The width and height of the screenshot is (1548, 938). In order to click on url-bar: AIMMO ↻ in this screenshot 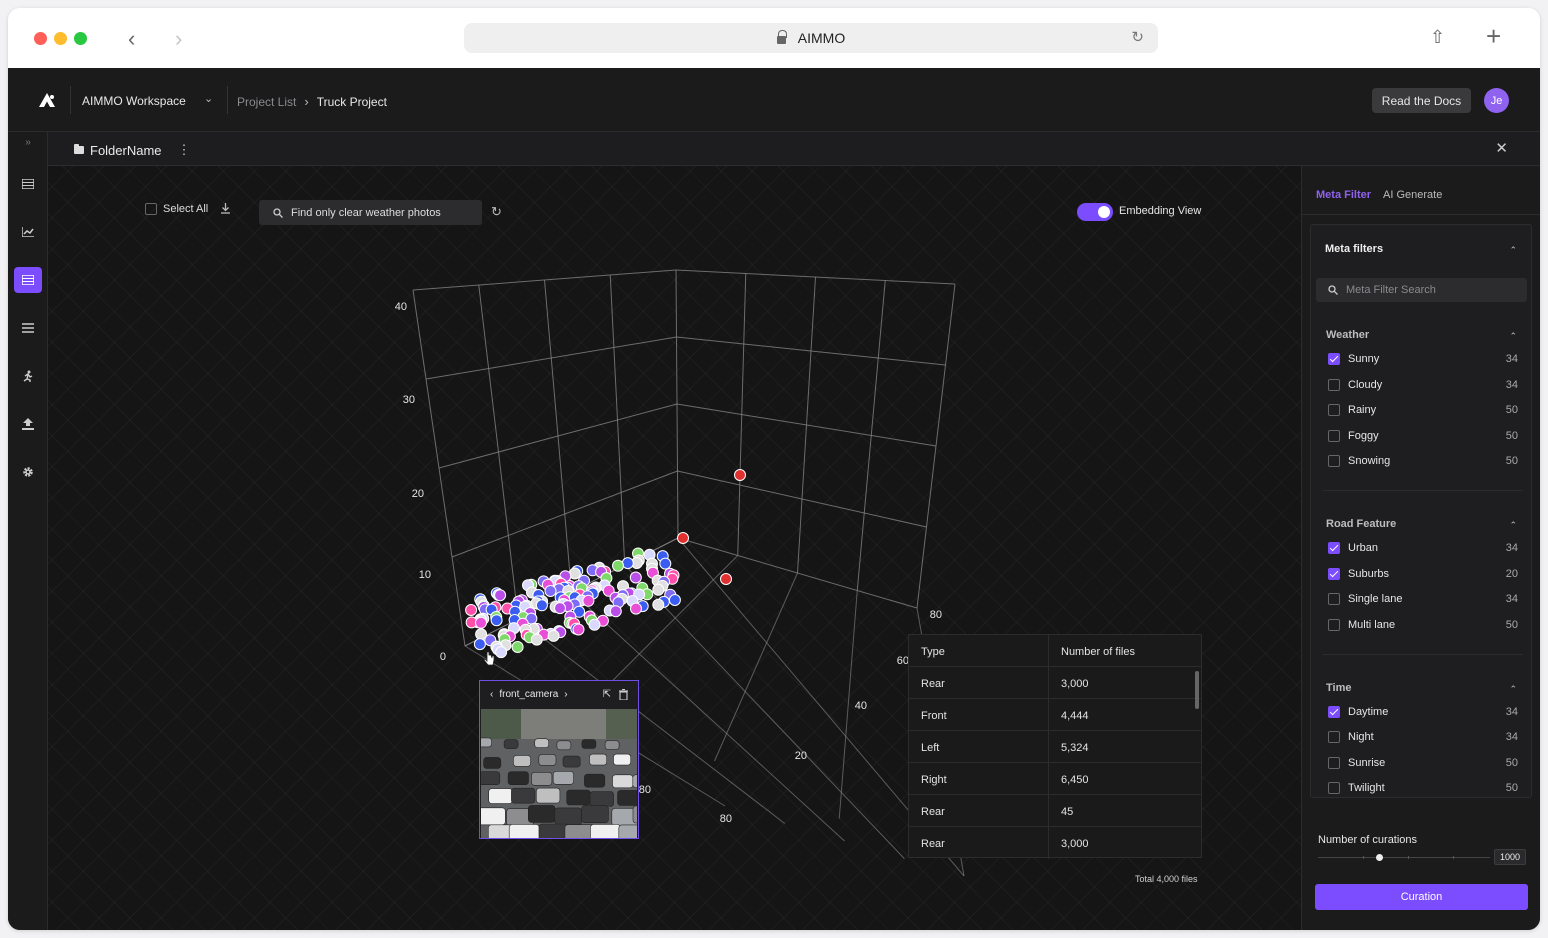, I will do `click(811, 38)`.